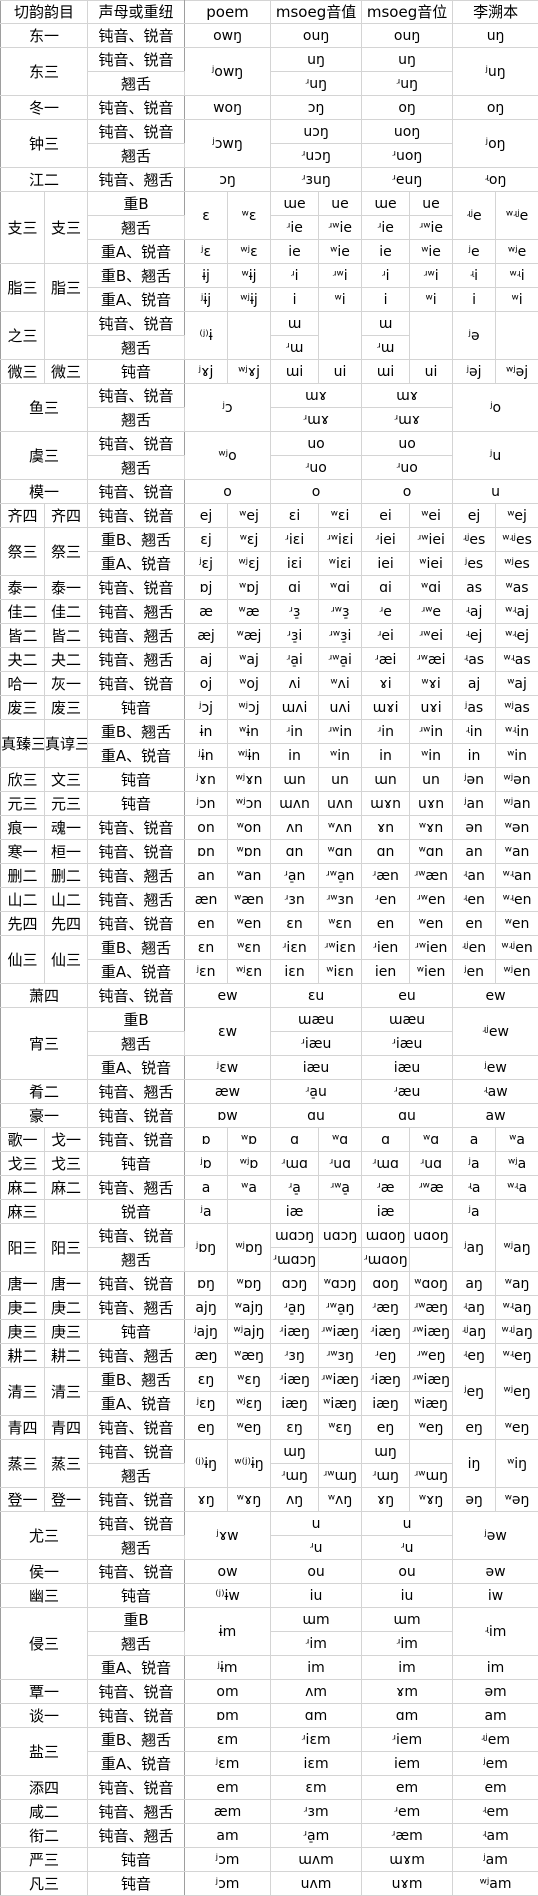 This screenshot has width=538, height=1896. Describe the element at coordinates (407, 1524) in the screenshot. I see `msoeg-phoneme-cell: u` at that location.